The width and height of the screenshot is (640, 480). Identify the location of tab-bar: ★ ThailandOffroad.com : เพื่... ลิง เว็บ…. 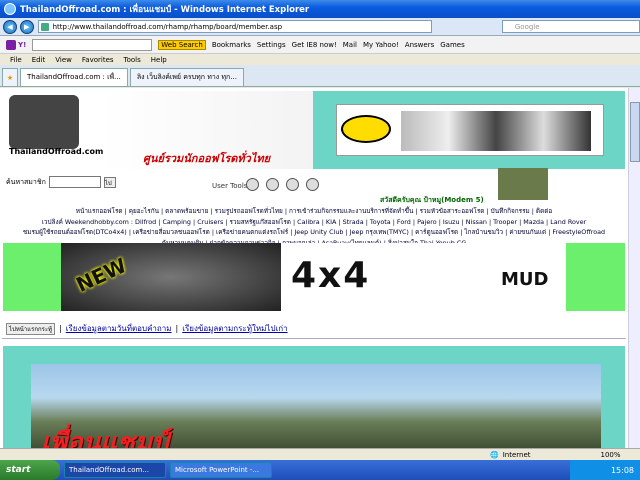
(320, 76).